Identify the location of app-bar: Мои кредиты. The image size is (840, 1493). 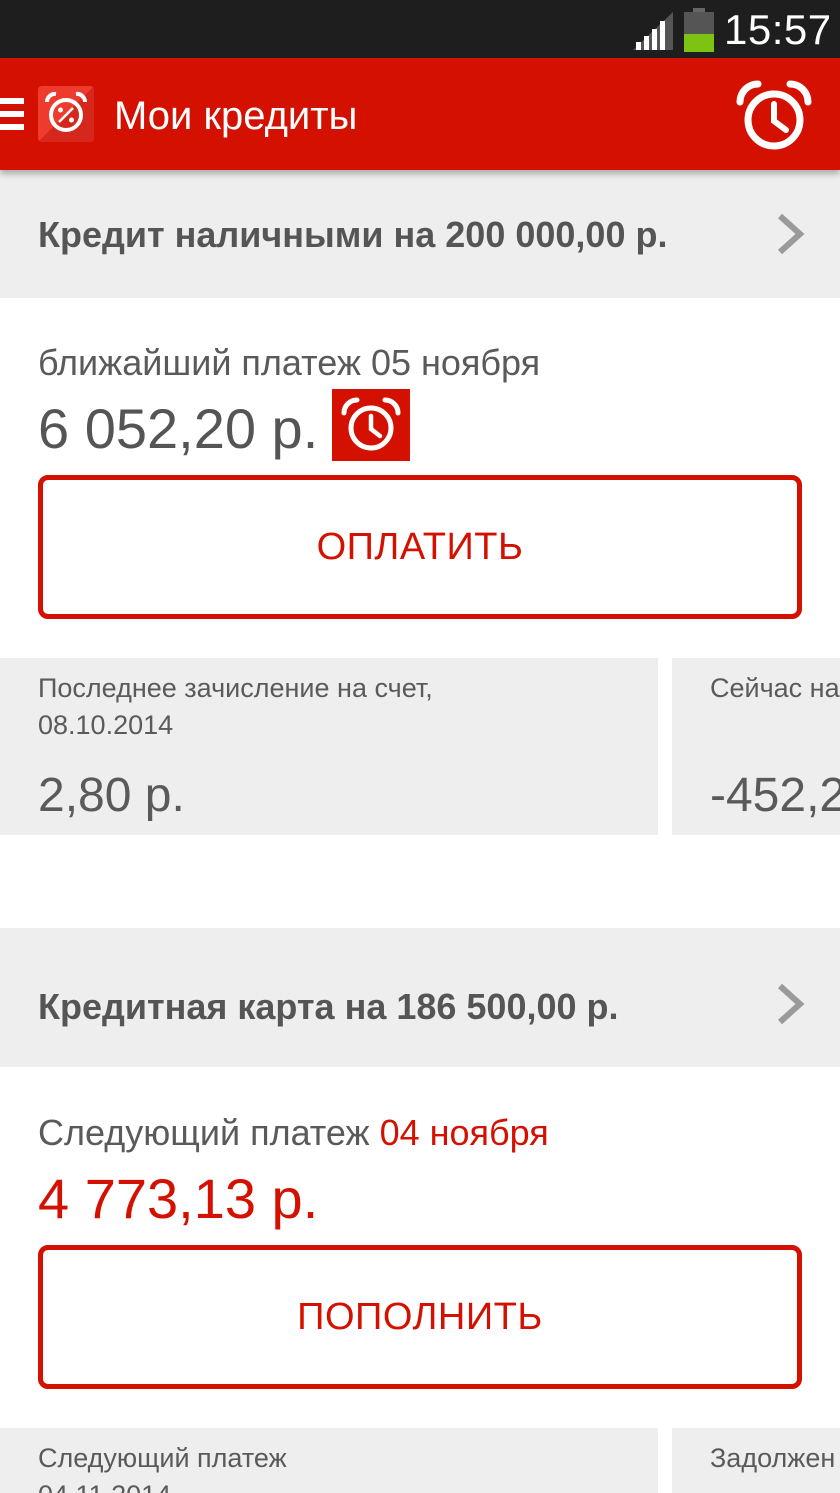
(420, 114).